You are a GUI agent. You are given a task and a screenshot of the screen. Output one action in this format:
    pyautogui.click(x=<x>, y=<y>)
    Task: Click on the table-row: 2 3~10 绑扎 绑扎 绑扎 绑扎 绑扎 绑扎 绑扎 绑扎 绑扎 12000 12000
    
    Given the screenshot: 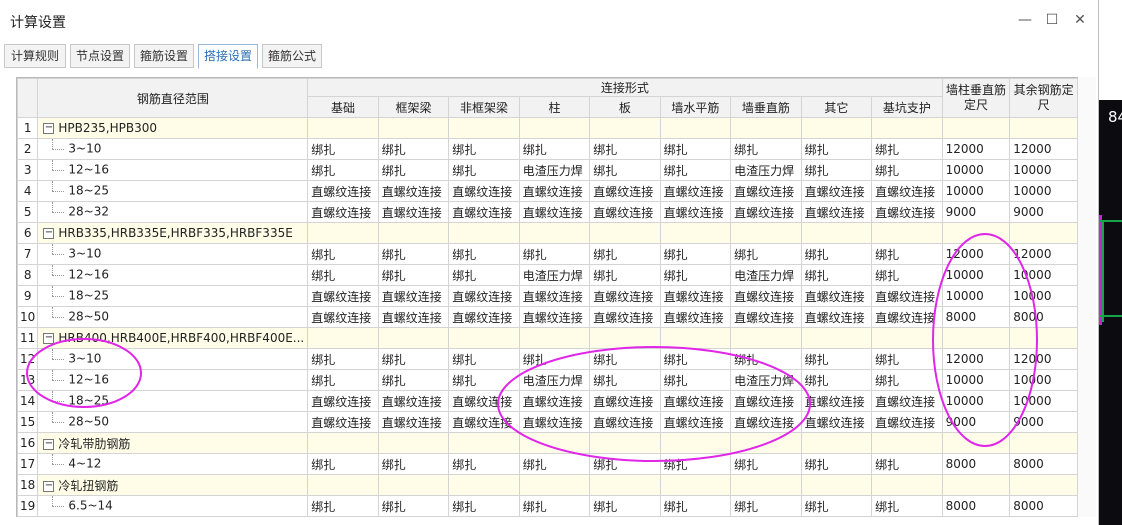 What is the action you would take?
    pyautogui.click(x=547, y=149)
    